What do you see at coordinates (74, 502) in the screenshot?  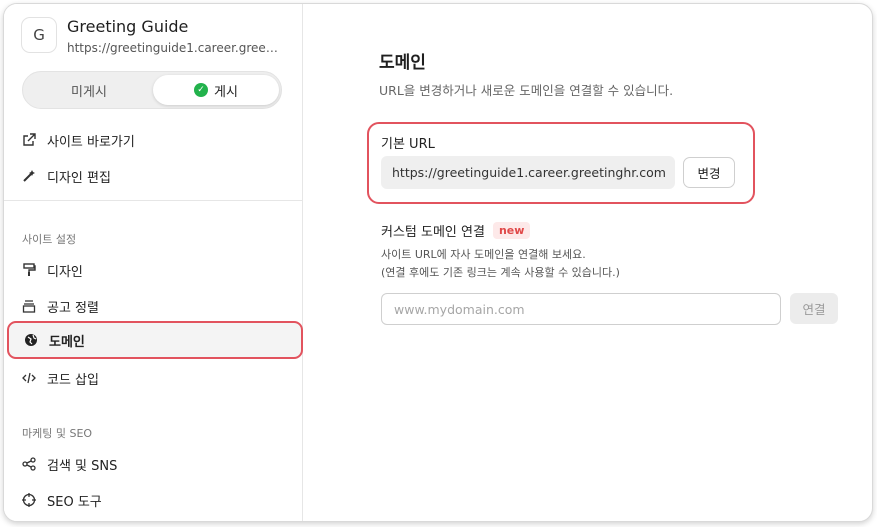 I see `sidebar-item-label: SEO 도구` at bounding box center [74, 502].